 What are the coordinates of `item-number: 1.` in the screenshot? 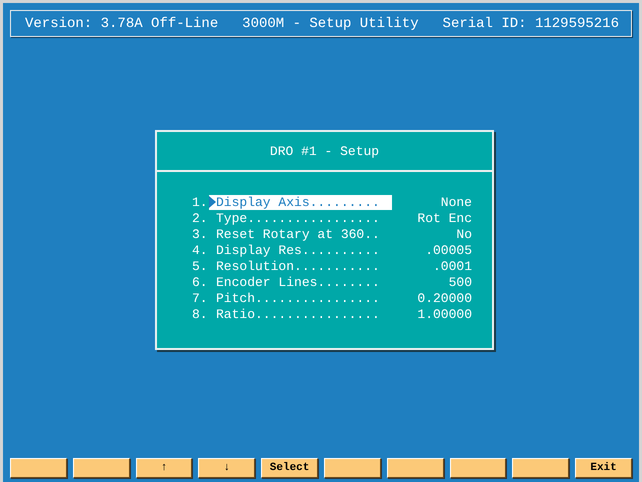 It's located at (200, 202).